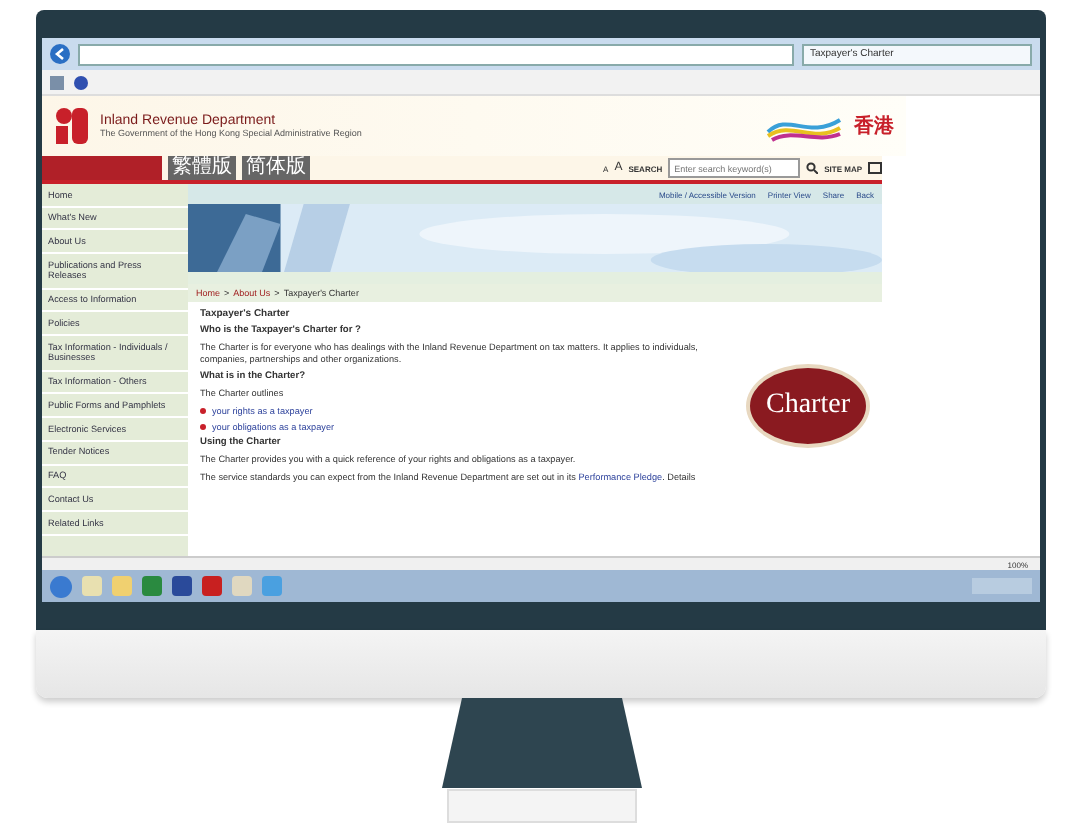  What do you see at coordinates (276, 168) in the screenshot?
I see `language-link: 简体版` at bounding box center [276, 168].